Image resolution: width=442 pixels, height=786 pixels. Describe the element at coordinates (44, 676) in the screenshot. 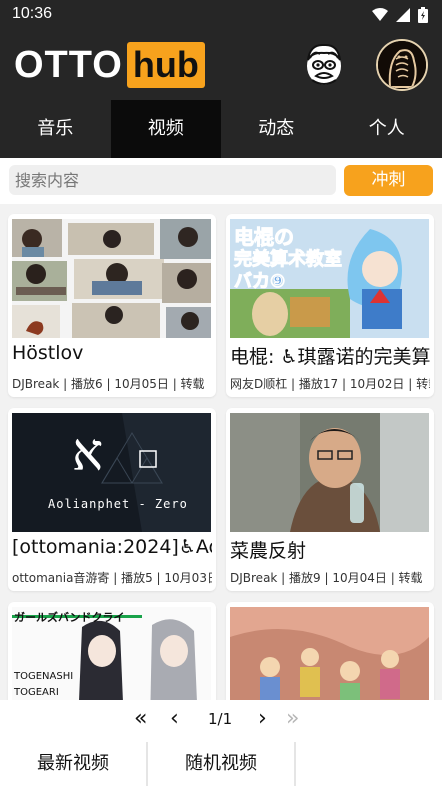

I see `thumb-caption-2: TOGENASHI` at that location.